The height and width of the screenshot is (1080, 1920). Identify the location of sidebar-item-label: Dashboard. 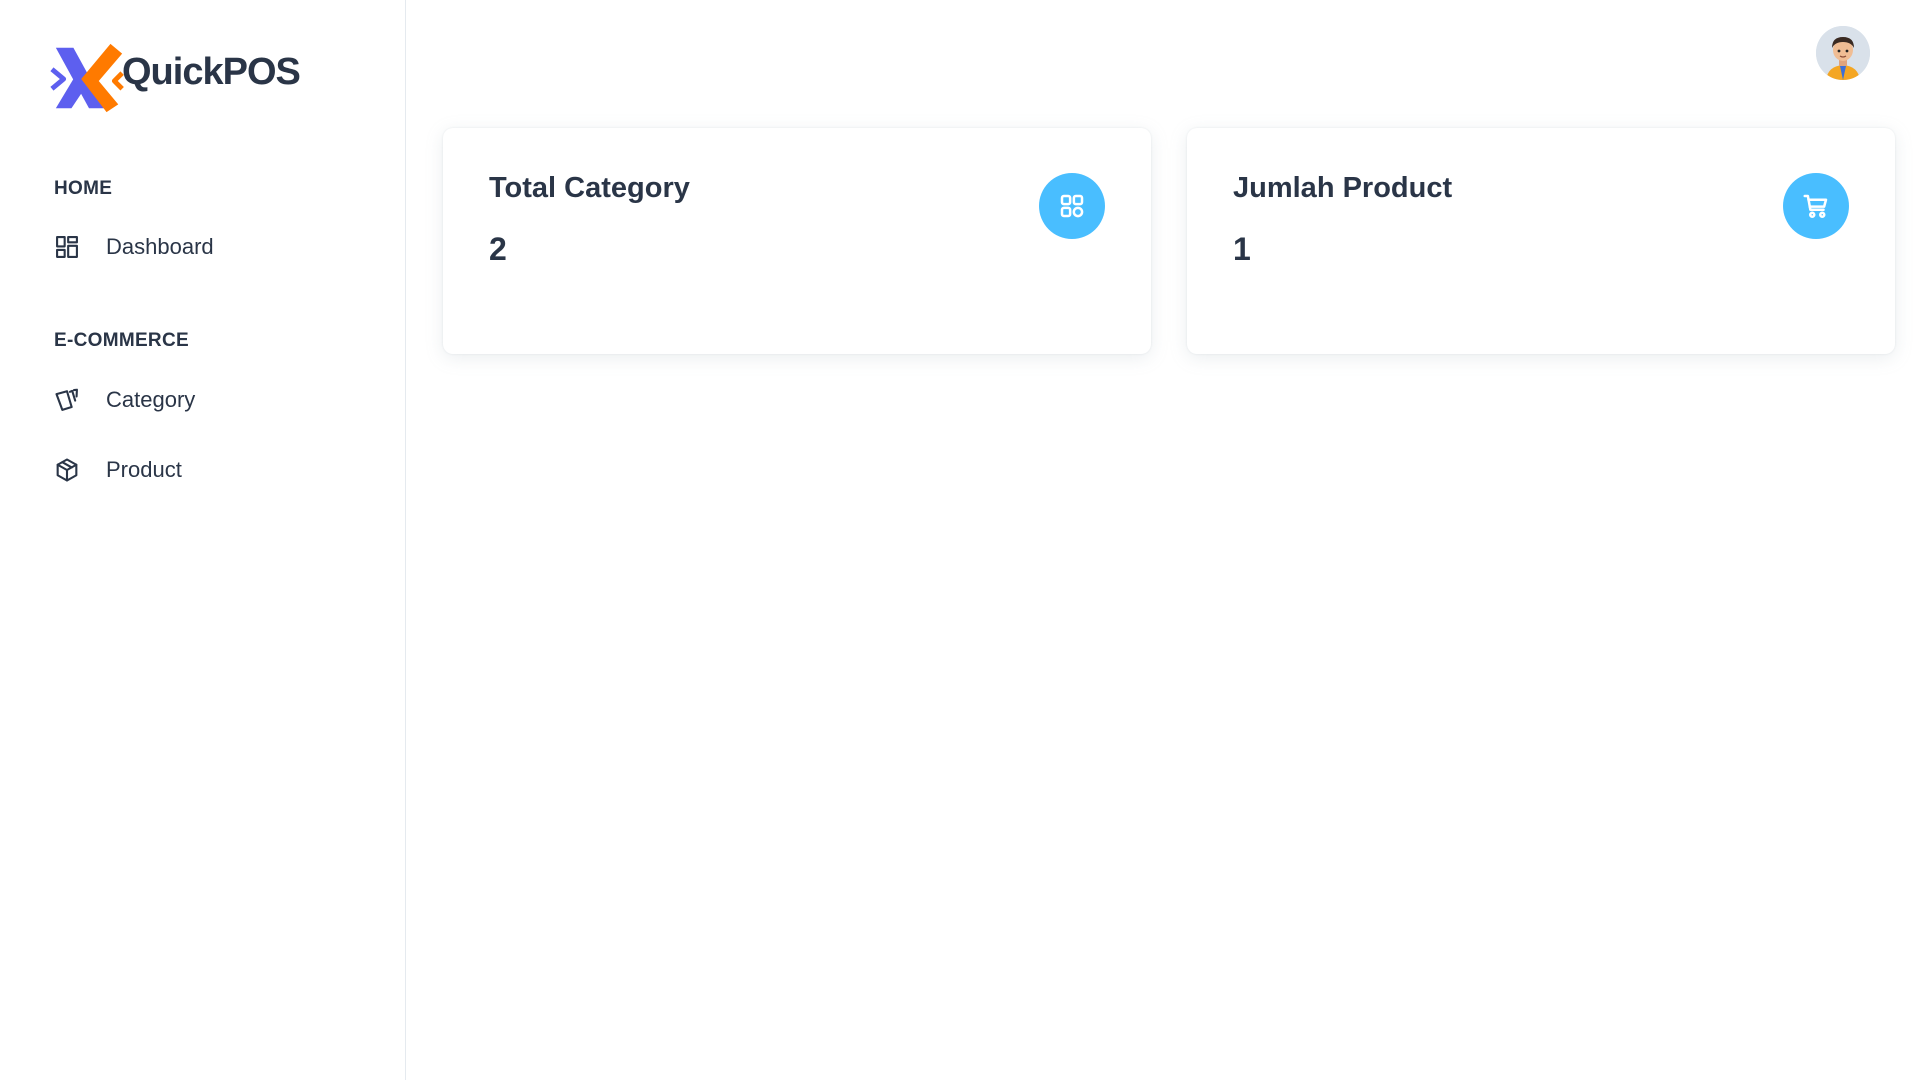
(160, 246).